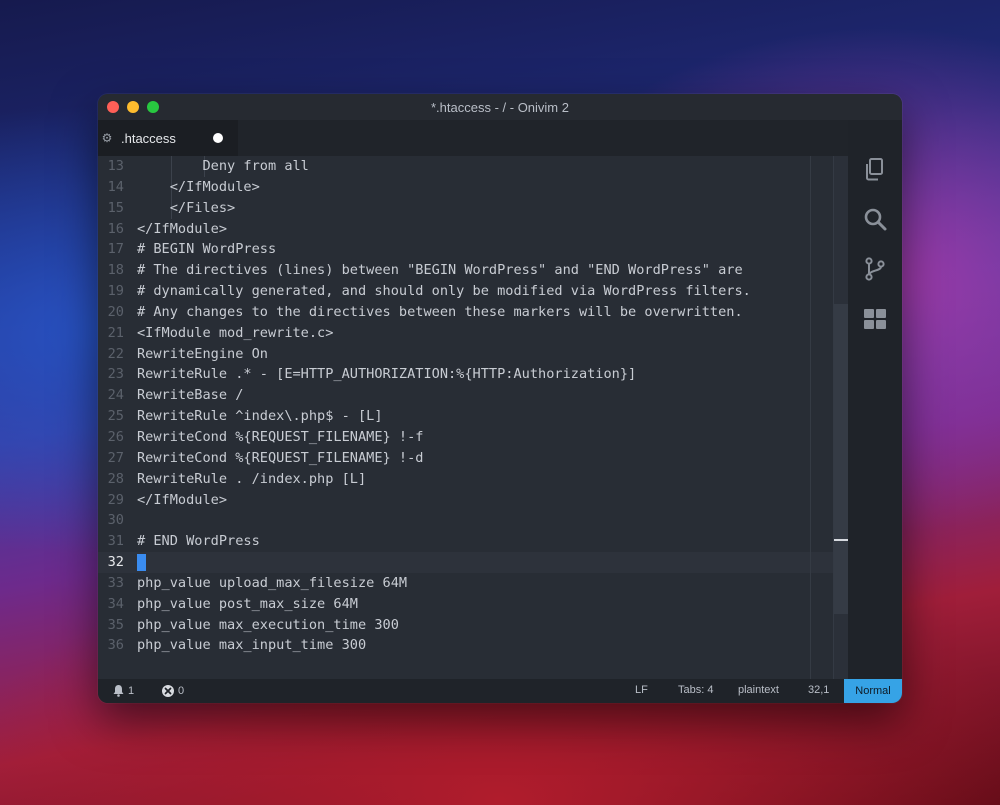  Describe the element at coordinates (500, 691) in the screenshot. I see `status-bar: 1 0 LF Tabs: 4 plaintext 32,1 Normal` at that location.